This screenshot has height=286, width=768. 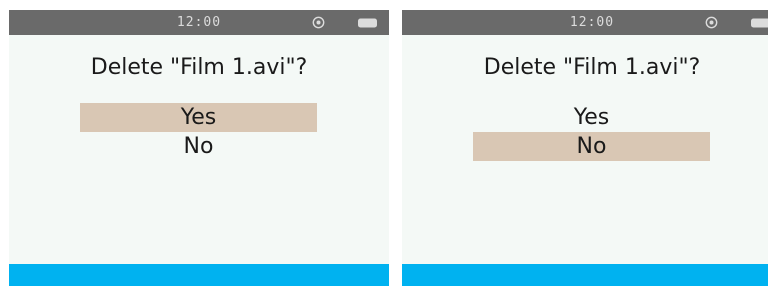 I want to click on clock: 12:00, so click(x=199, y=22).